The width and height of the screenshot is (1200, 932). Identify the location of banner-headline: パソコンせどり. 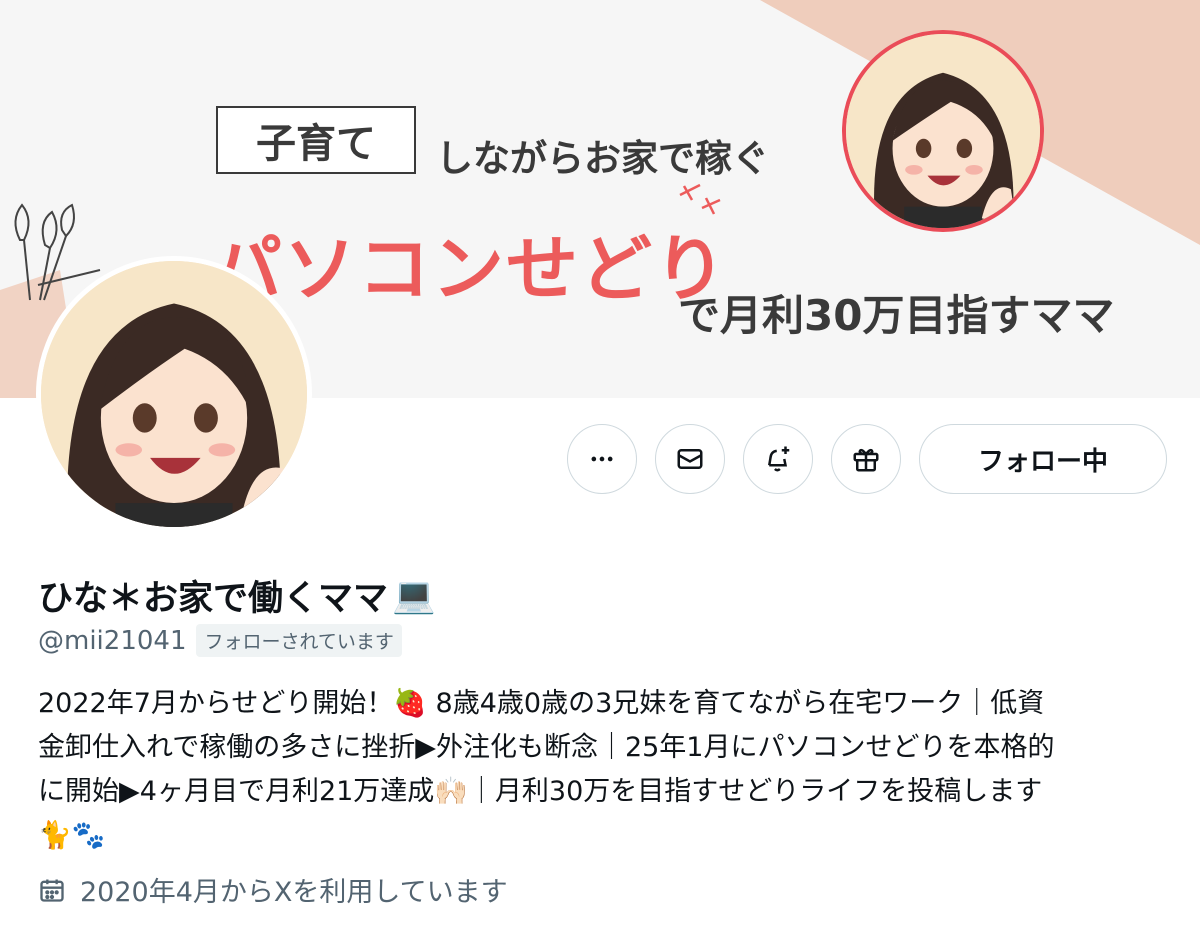
(469, 269).